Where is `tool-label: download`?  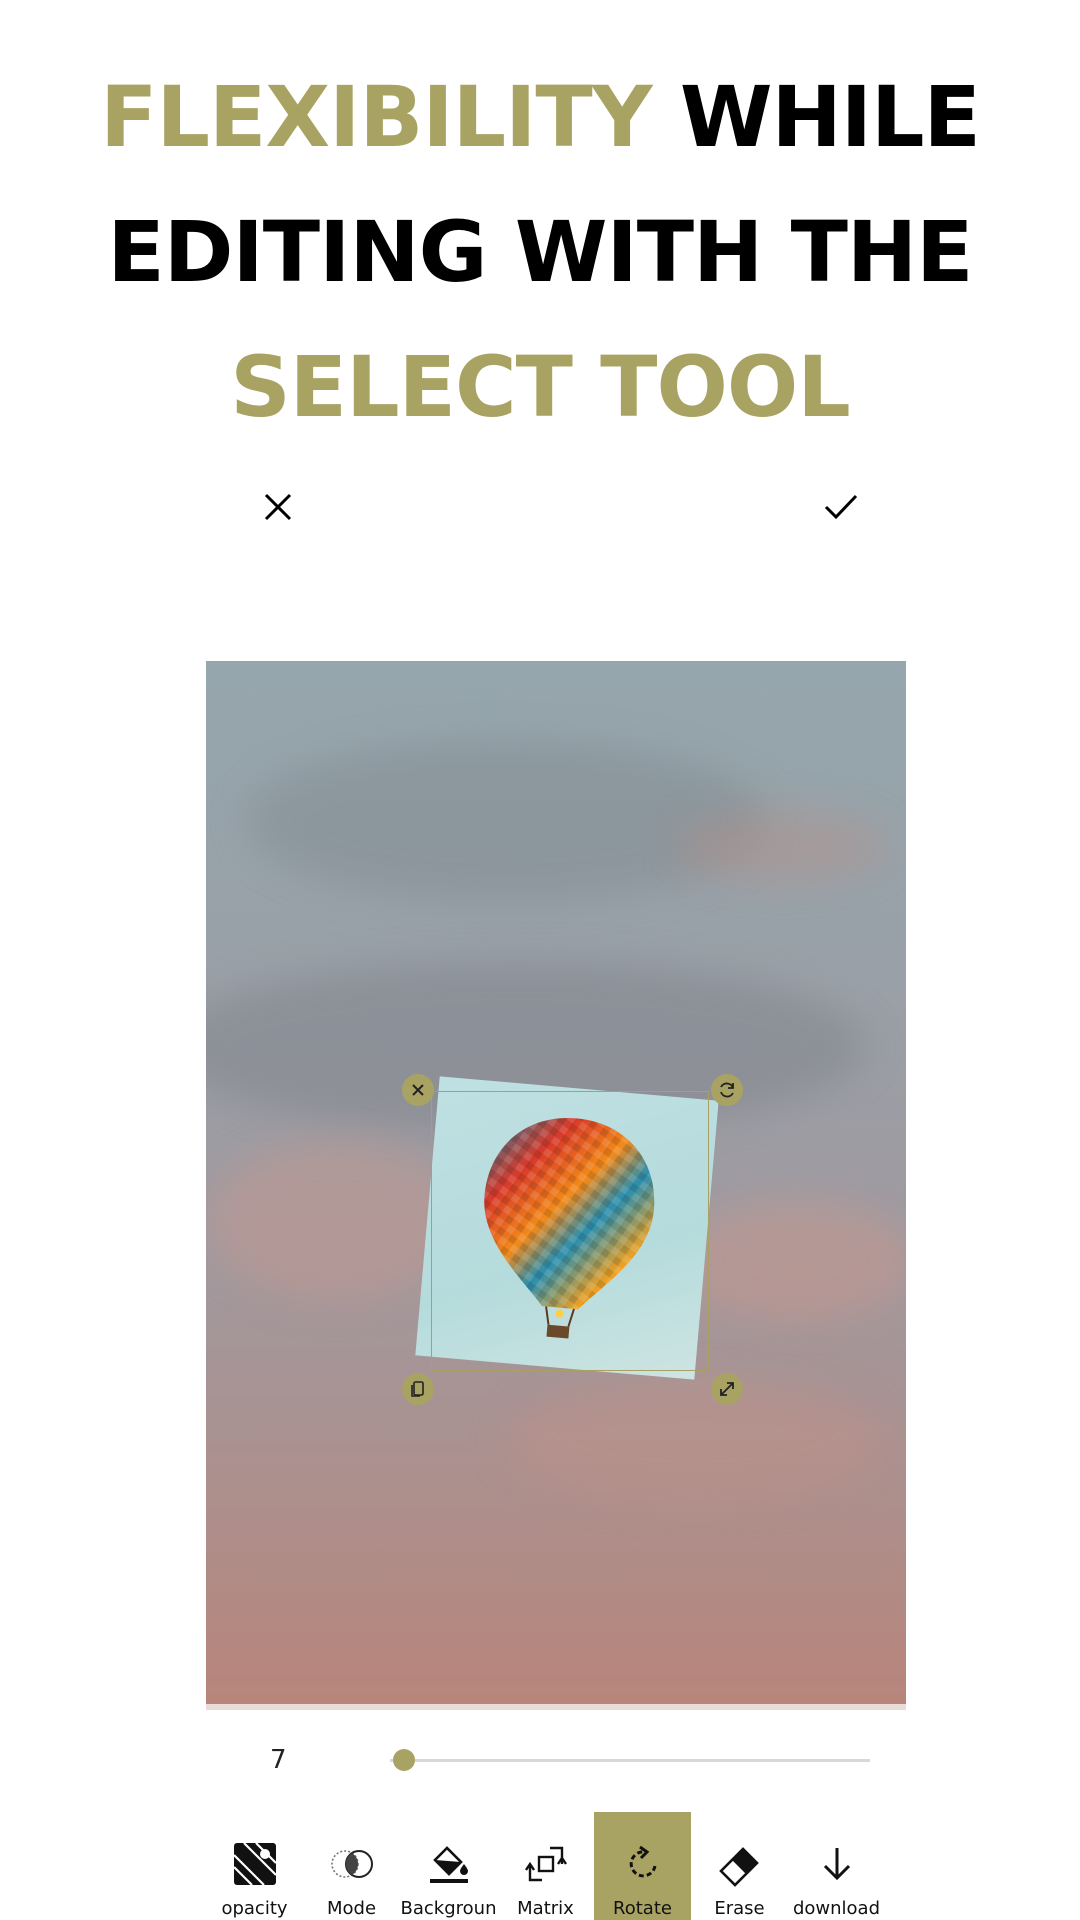
tool-label: download is located at coordinates (836, 1908).